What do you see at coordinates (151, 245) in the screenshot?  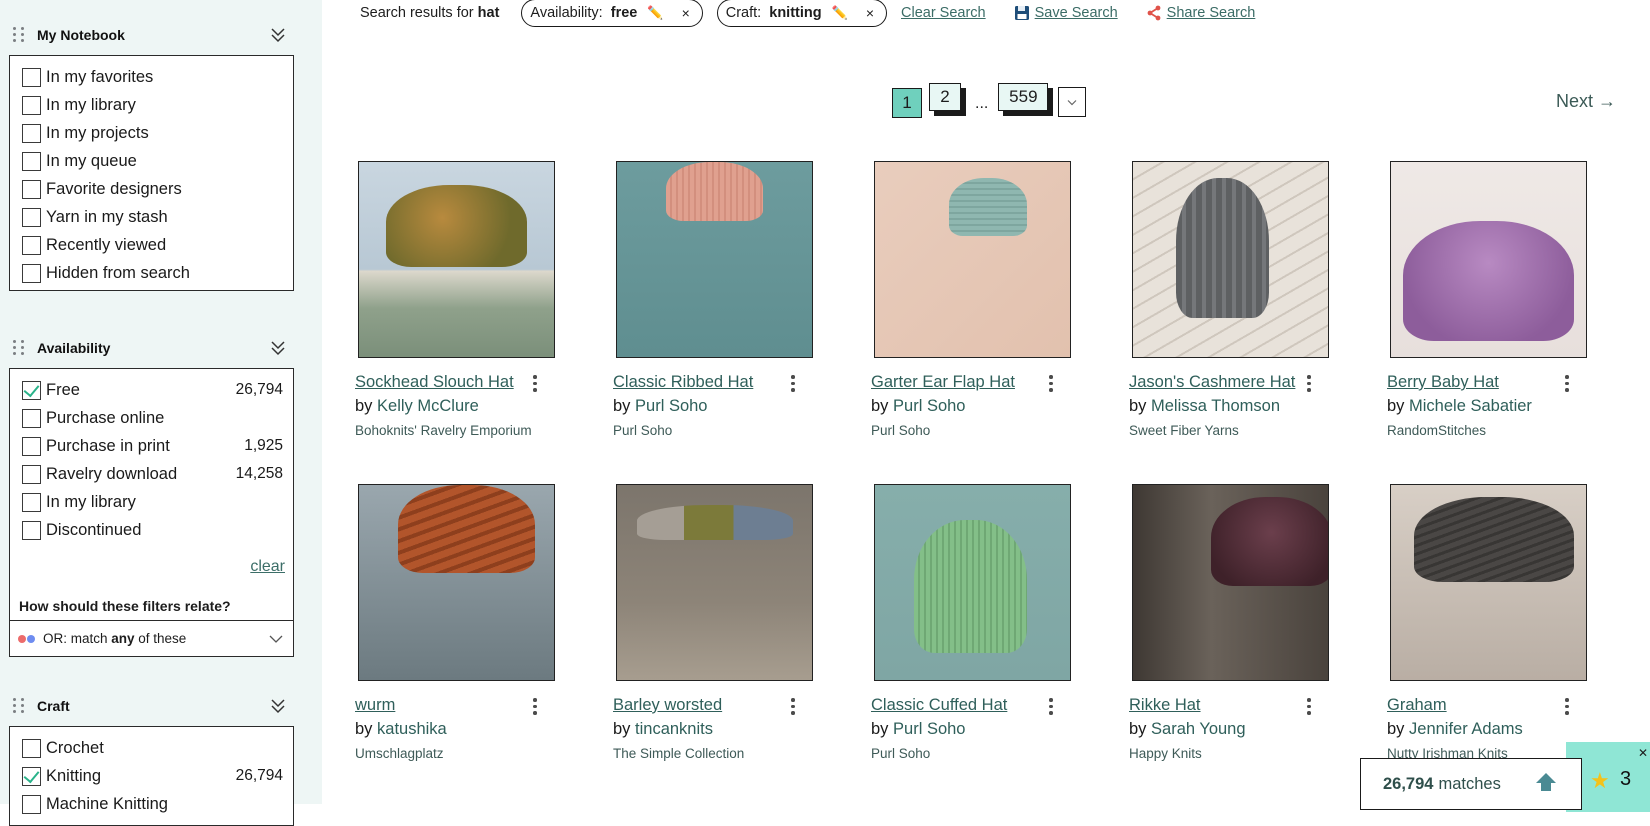 I see `filter-option: Recently viewed` at bounding box center [151, 245].